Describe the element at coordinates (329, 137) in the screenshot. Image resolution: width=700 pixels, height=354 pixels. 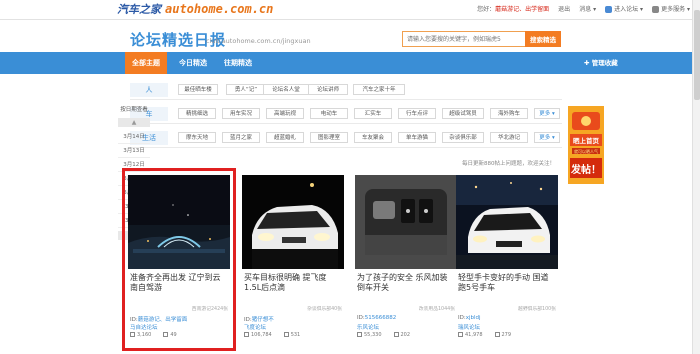
I see `tag-item: 图影理室` at that location.